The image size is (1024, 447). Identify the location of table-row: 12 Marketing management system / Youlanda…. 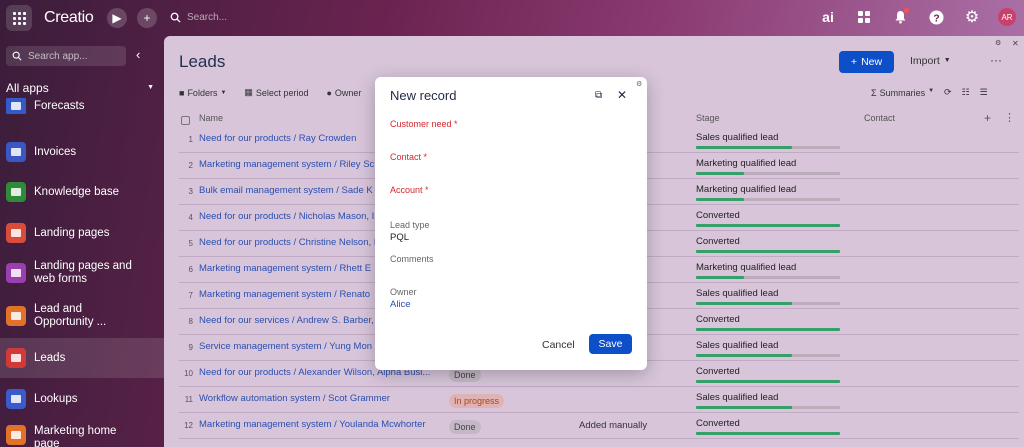
(599, 426).